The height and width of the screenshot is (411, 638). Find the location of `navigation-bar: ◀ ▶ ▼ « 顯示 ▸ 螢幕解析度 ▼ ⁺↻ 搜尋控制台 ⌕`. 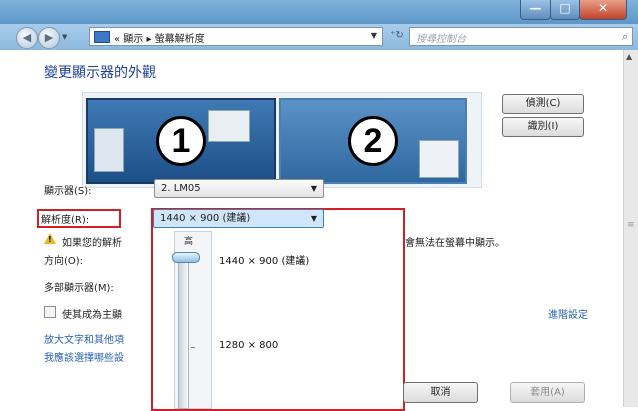

navigation-bar: ◀ ▶ ▼ « 顯示 ▸ 螢幕解析度 ▼ ⁺↻ 搜尋控制台 ⌕ is located at coordinates (319, 37).